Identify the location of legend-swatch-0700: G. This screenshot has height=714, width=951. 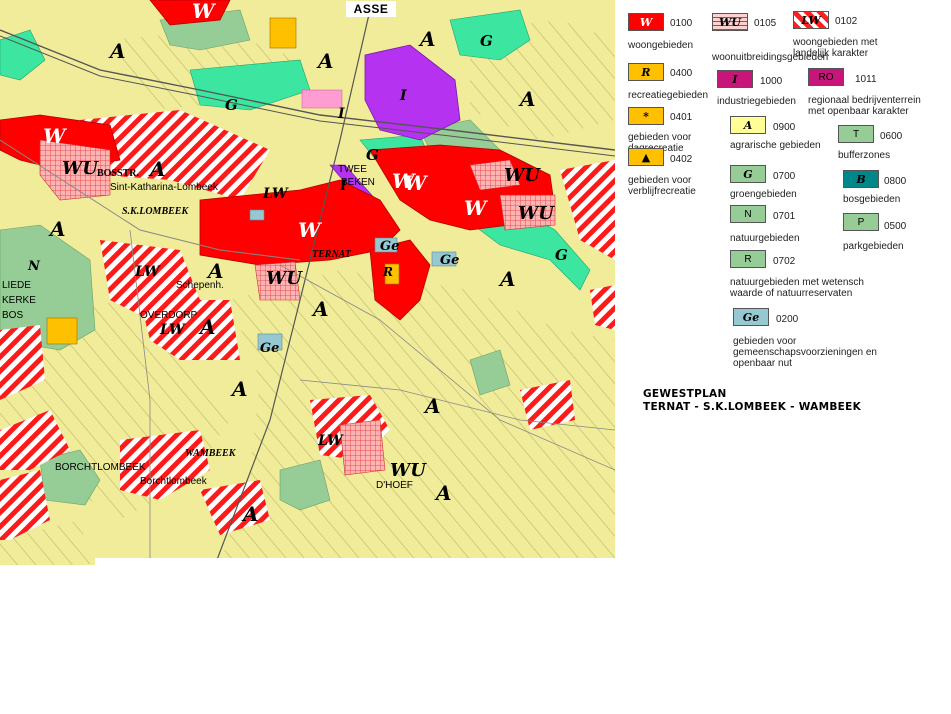
(748, 174).